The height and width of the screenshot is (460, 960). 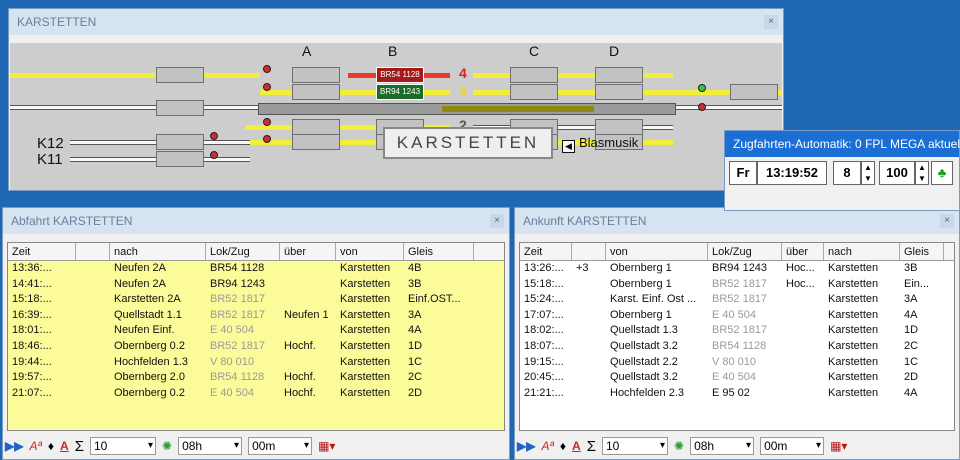 I want to click on table-row: 14:41:... Neufen 2A BR94 1243 Karstetten 3B, so click(x=256, y=285).